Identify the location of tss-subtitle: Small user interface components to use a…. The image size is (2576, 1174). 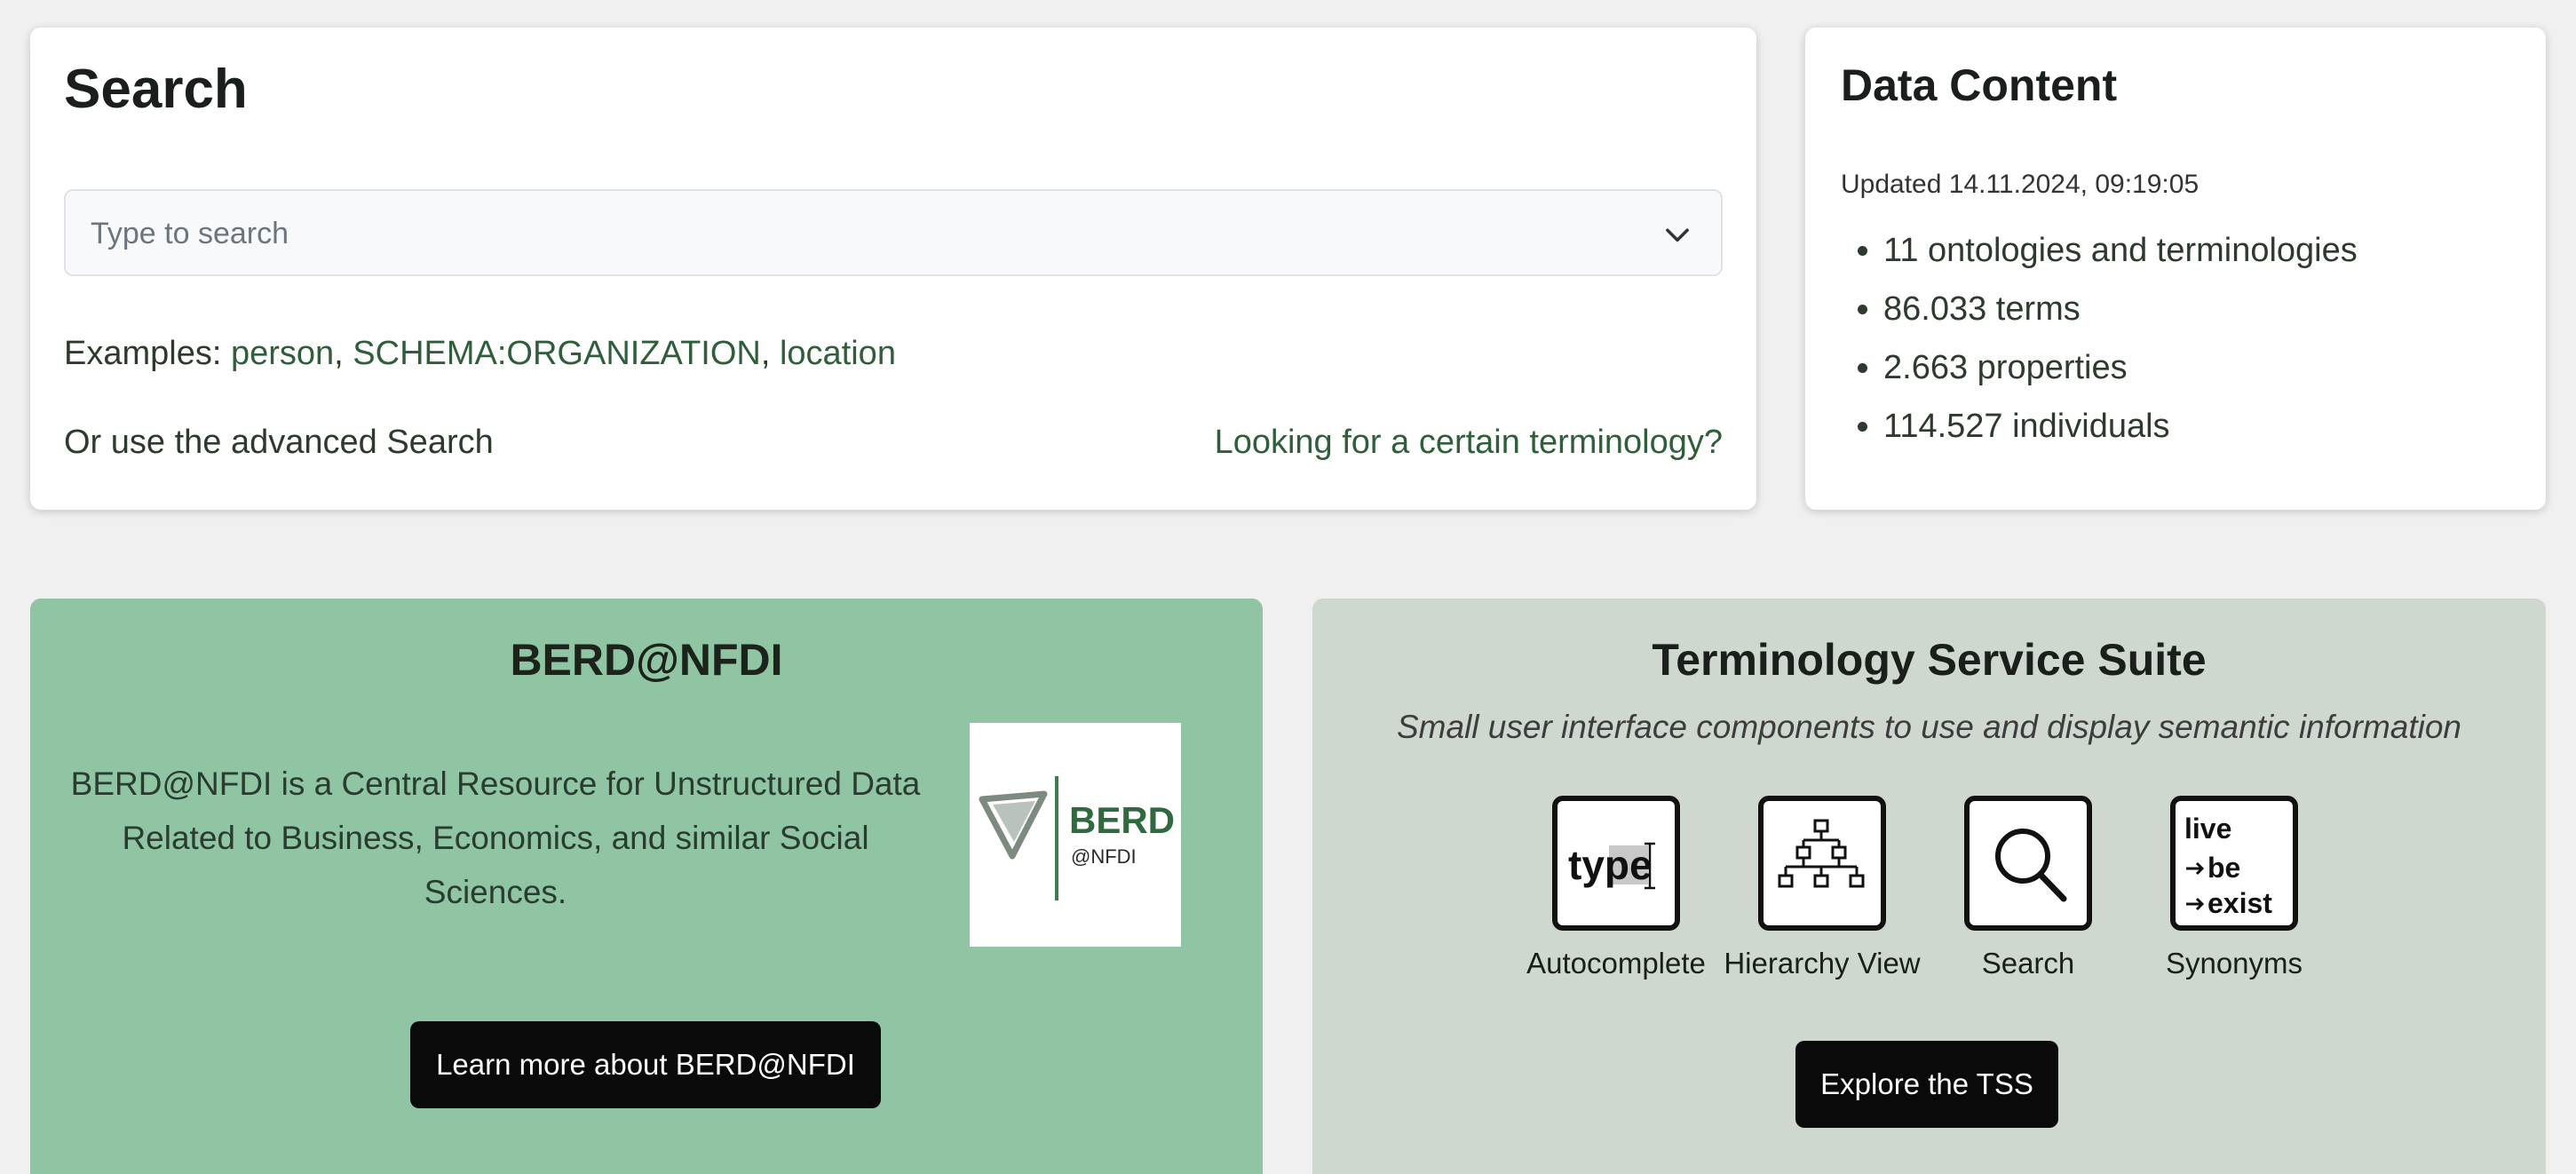
(1929, 727).